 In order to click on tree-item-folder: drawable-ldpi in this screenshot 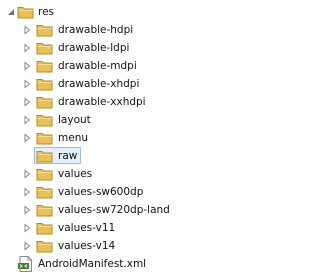, I will do `click(107, 48)`.